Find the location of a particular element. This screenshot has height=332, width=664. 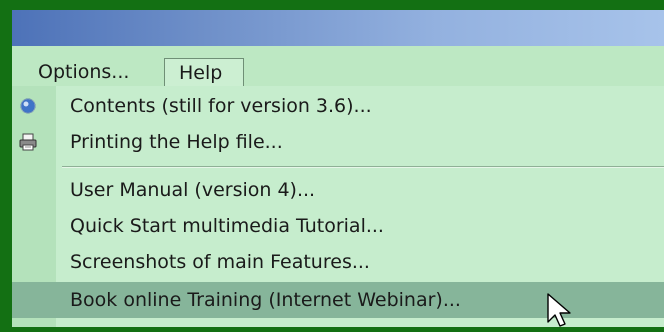

printer-icon is located at coordinates (28, 142).